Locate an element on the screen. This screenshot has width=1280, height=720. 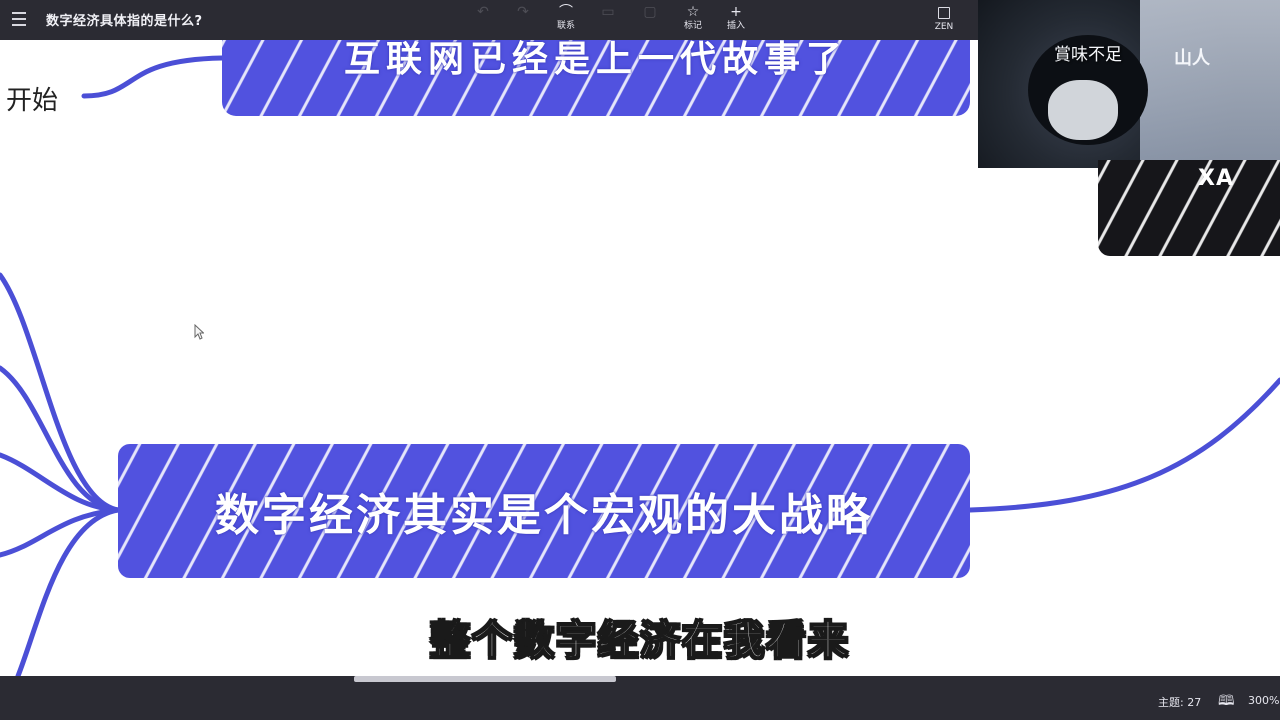
redo-button: ↷ is located at coordinates (523, 20).